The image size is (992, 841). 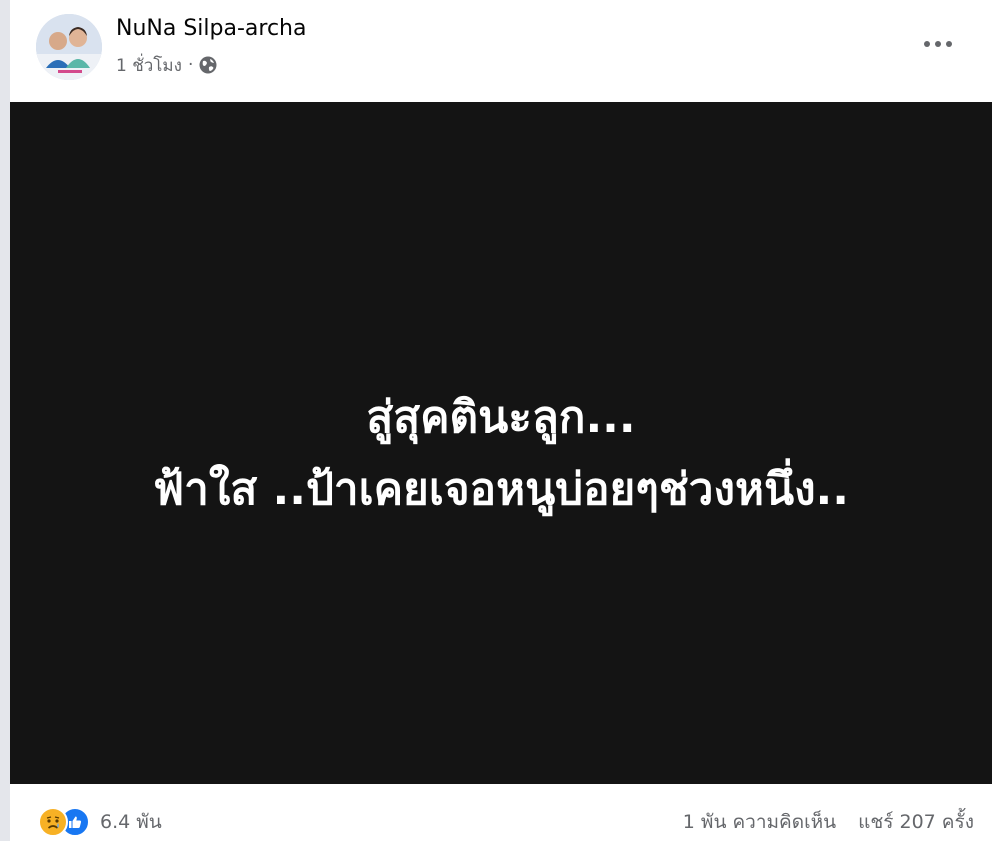 I want to click on sad-reaction-icon, so click(x=53, y=822).